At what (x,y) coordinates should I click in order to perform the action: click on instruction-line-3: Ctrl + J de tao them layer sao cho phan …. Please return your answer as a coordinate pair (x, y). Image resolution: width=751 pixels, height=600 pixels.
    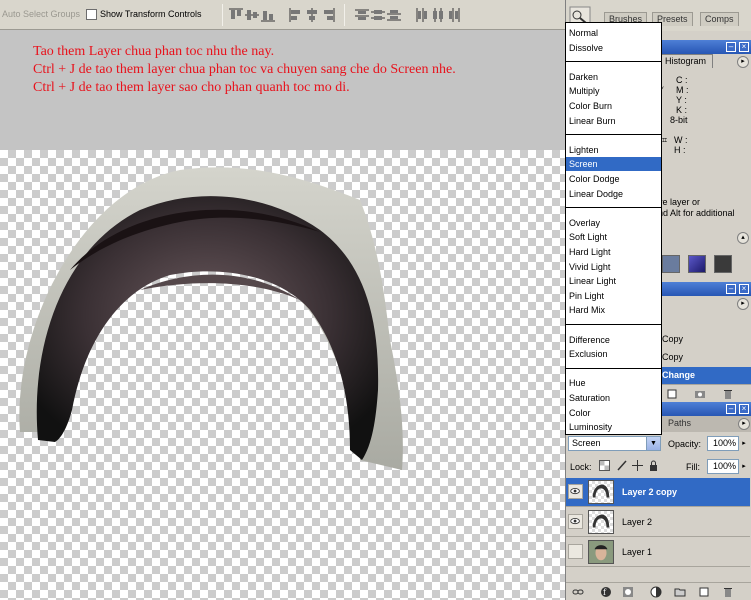
    Looking at the image, I should click on (191, 87).